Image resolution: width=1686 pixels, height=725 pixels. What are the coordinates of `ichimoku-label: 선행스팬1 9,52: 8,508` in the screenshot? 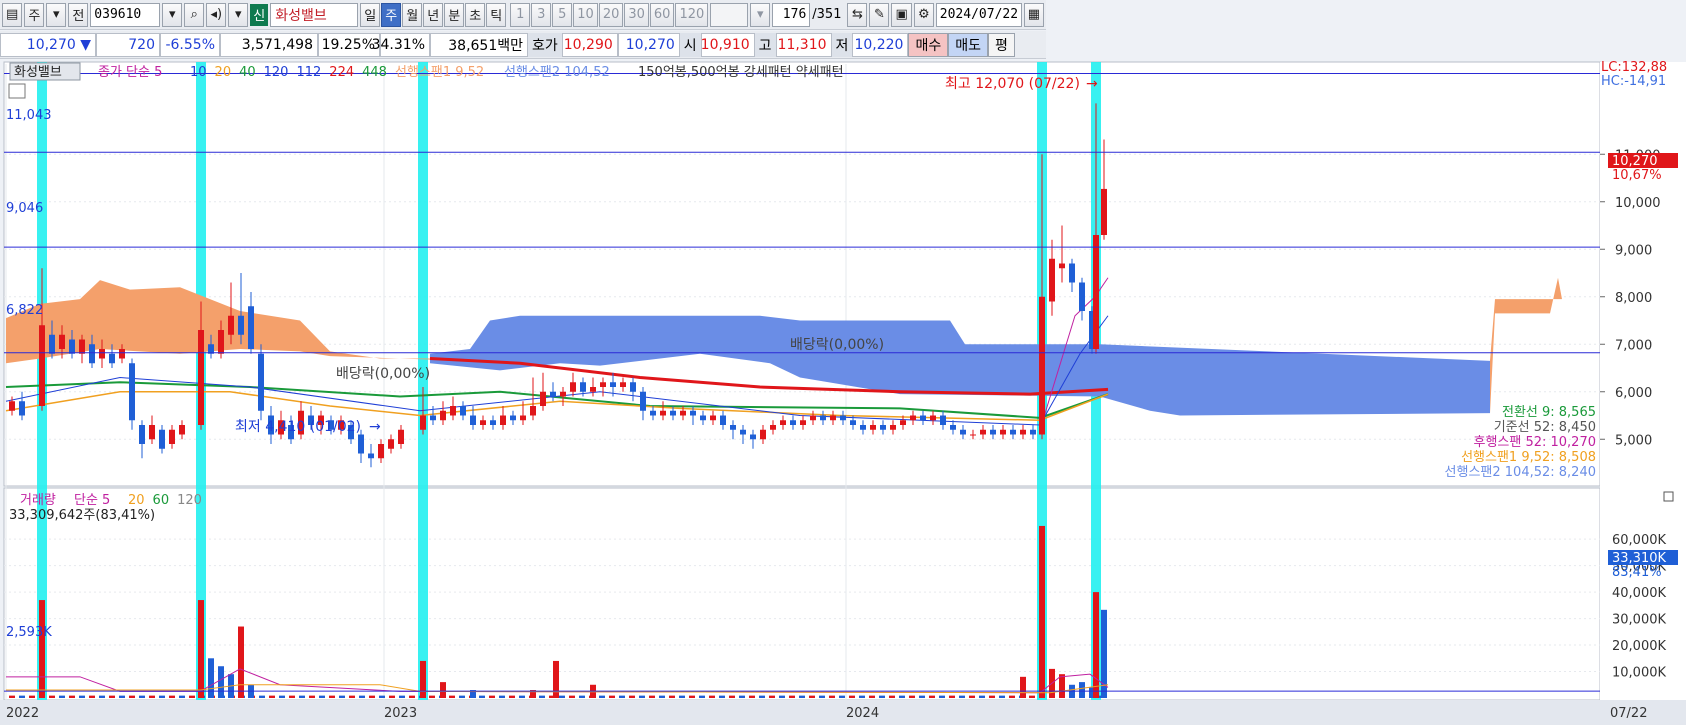 It's located at (1528, 457).